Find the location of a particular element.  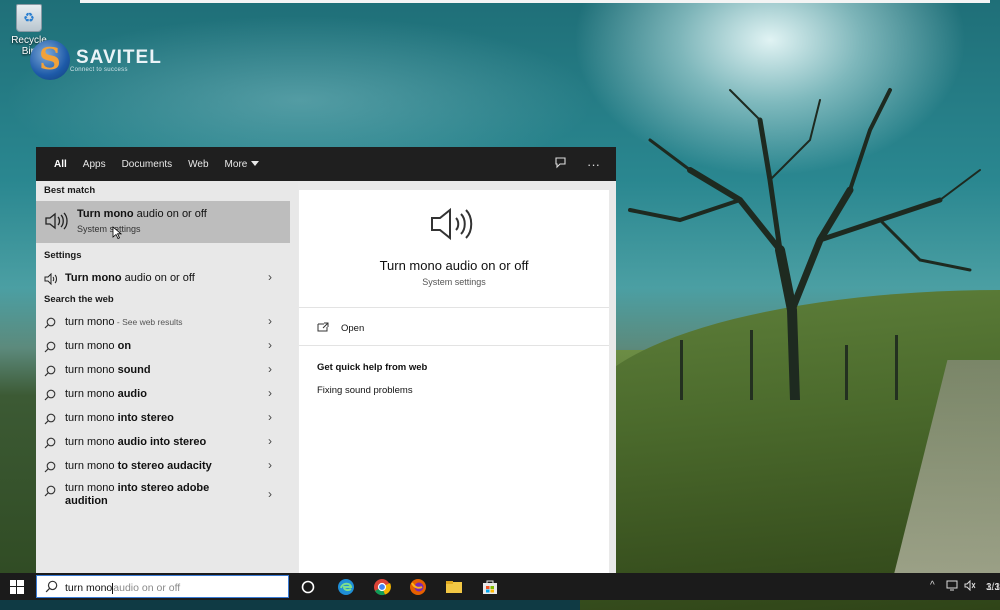

chrome-icon is located at coordinates (382, 587).